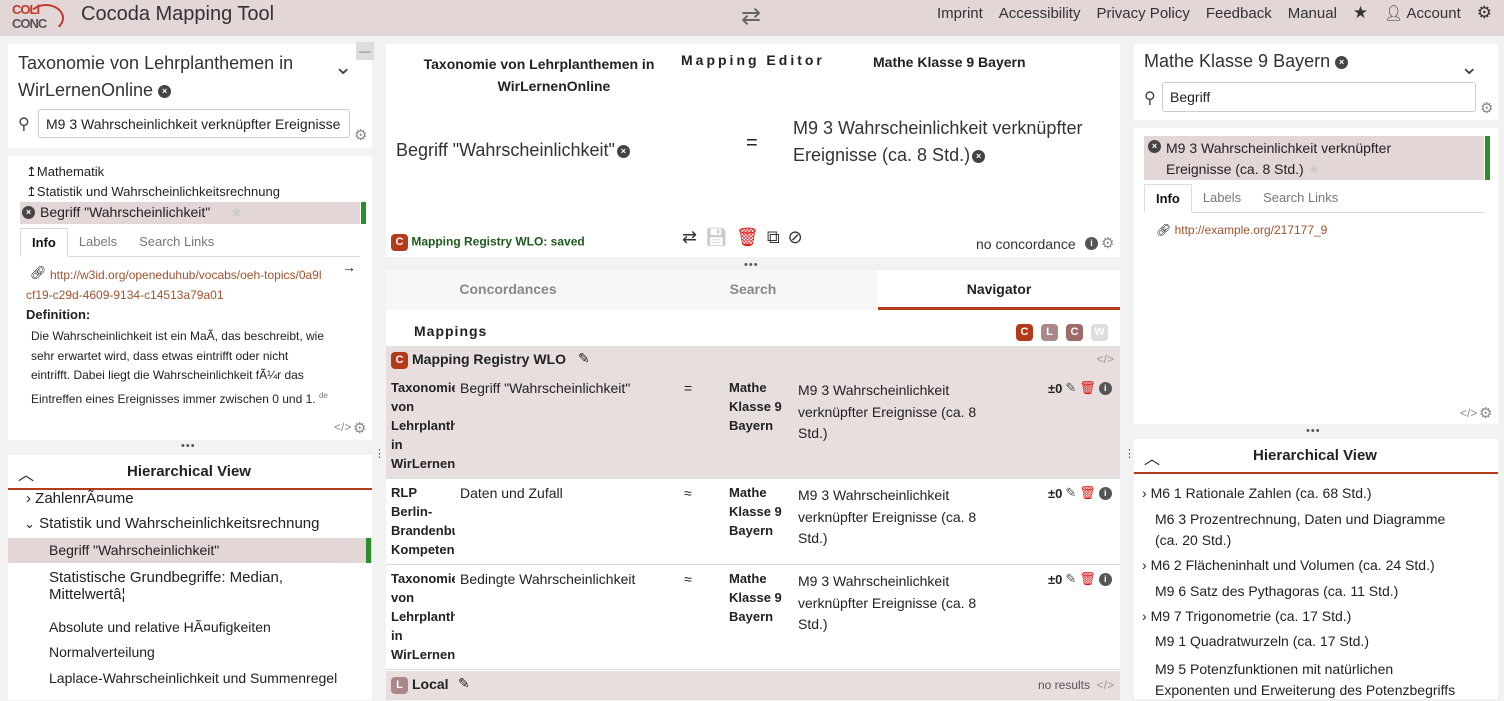 This screenshot has height=701, width=1504. What do you see at coordinates (1262, 641) in the screenshot?
I see `tree-item: M9 1 Quadratwurzeln (ca. 17 Std.)` at bounding box center [1262, 641].